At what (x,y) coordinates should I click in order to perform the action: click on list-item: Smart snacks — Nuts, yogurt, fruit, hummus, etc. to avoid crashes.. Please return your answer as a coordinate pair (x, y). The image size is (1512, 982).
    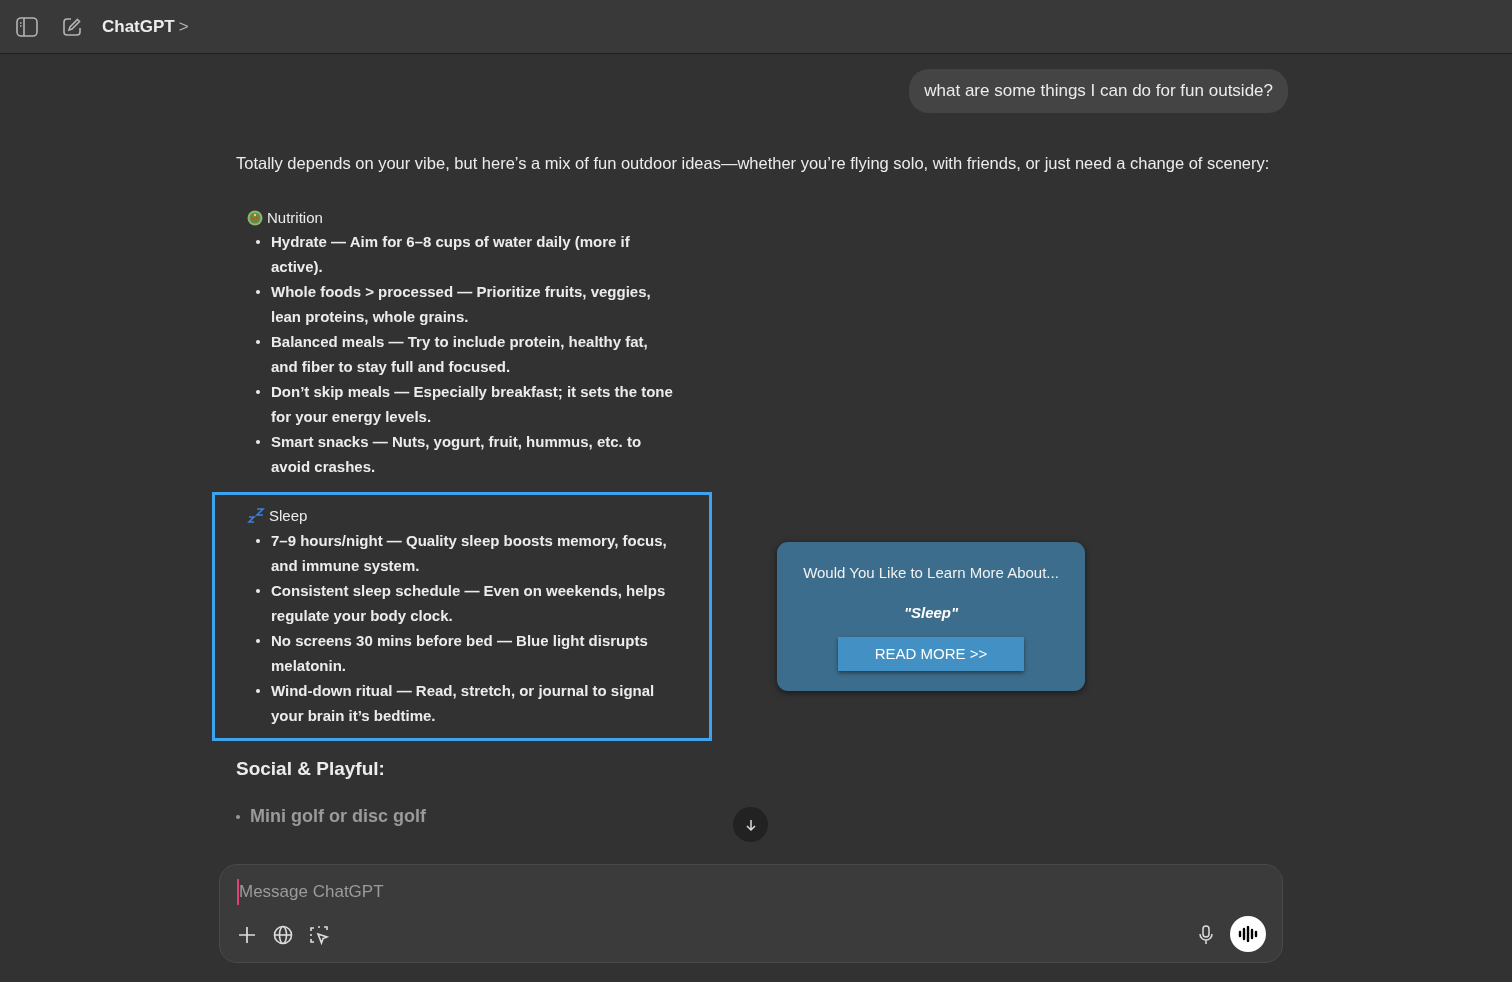
    Looking at the image, I should click on (456, 454).